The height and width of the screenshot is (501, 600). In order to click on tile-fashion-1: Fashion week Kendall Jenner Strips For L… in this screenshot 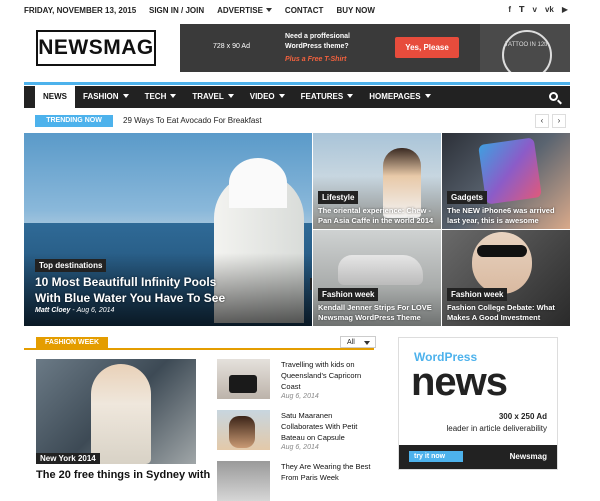, I will do `click(377, 278)`.